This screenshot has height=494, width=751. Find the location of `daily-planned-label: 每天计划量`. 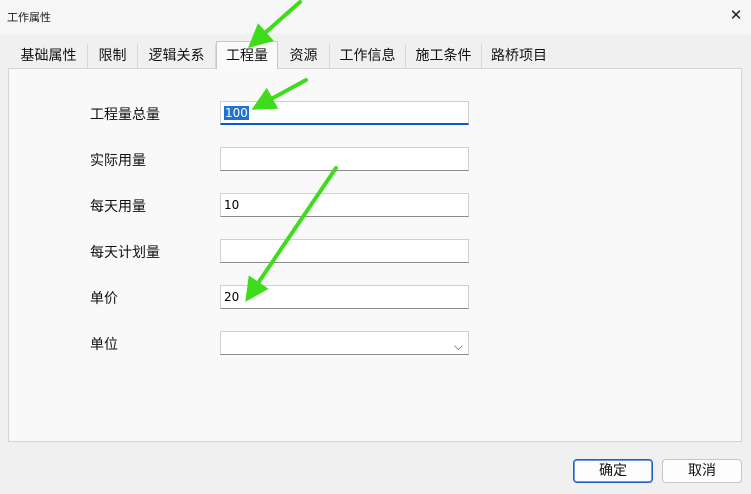

daily-planned-label: 每天计划量 is located at coordinates (125, 253).